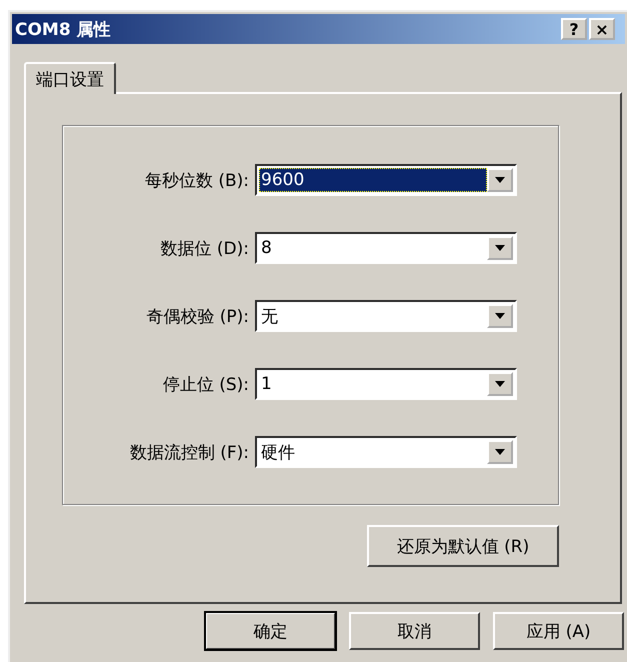 This screenshot has width=627, height=662. Describe the element at coordinates (463, 546) in the screenshot. I see `restore-defaults-button: 还原为默认值 (R)` at that location.